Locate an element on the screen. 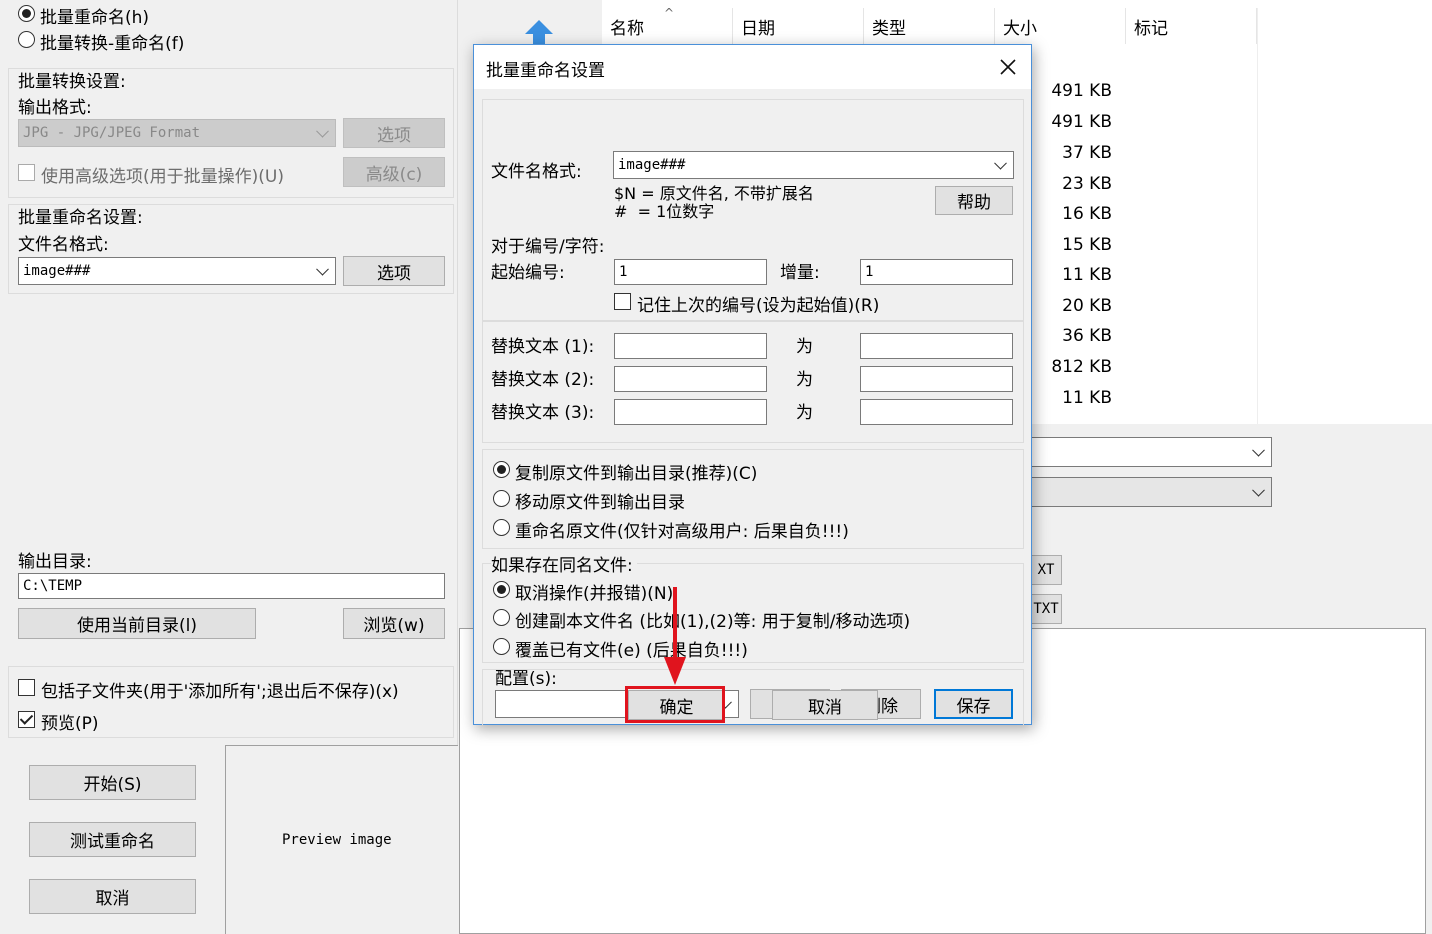  batch-rename-label: 批量重命名(h) is located at coordinates (95, 18).